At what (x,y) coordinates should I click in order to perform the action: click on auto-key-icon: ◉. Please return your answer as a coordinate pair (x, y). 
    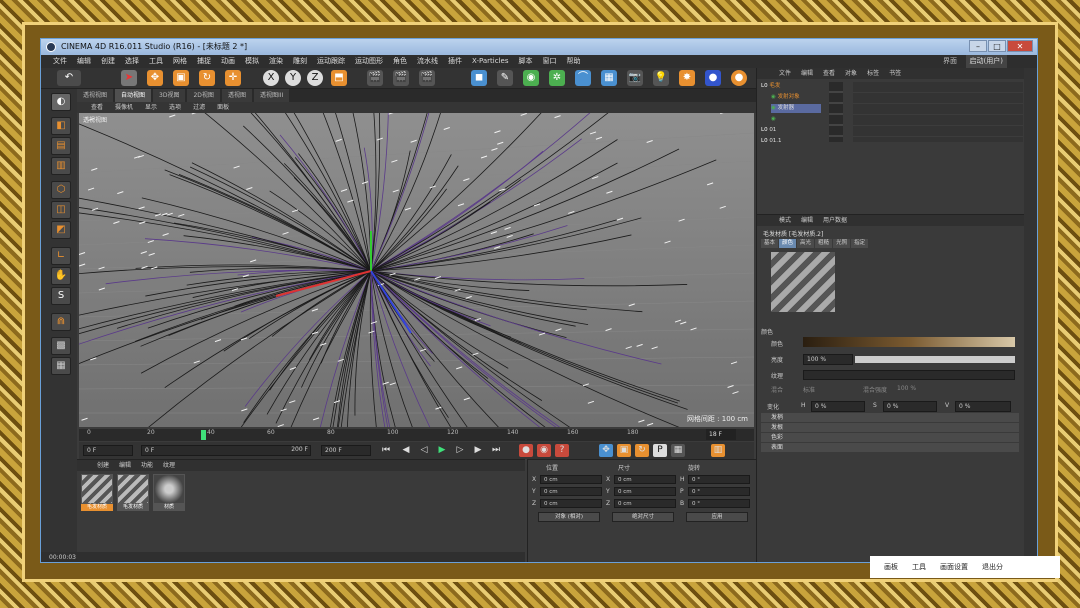
    Looking at the image, I should click on (544, 450).